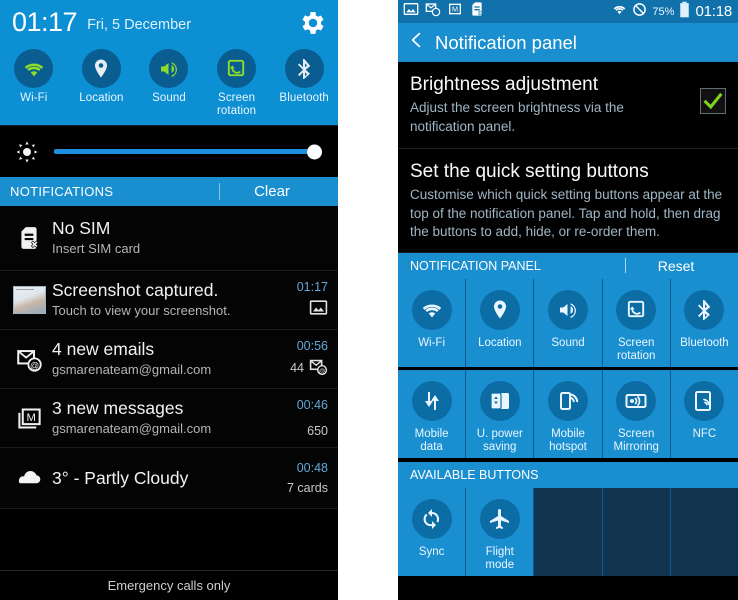 The height and width of the screenshot is (600, 738). What do you see at coordinates (529, 171) in the screenshot?
I see `section-title: Set the quick setting buttons` at bounding box center [529, 171].